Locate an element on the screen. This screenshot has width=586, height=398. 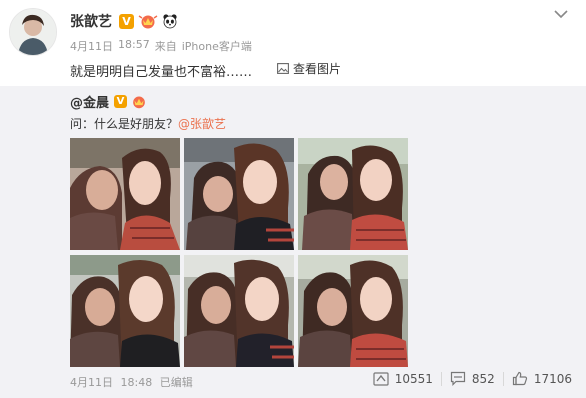
post-source: iPhone客户端 is located at coordinates (216, 46).